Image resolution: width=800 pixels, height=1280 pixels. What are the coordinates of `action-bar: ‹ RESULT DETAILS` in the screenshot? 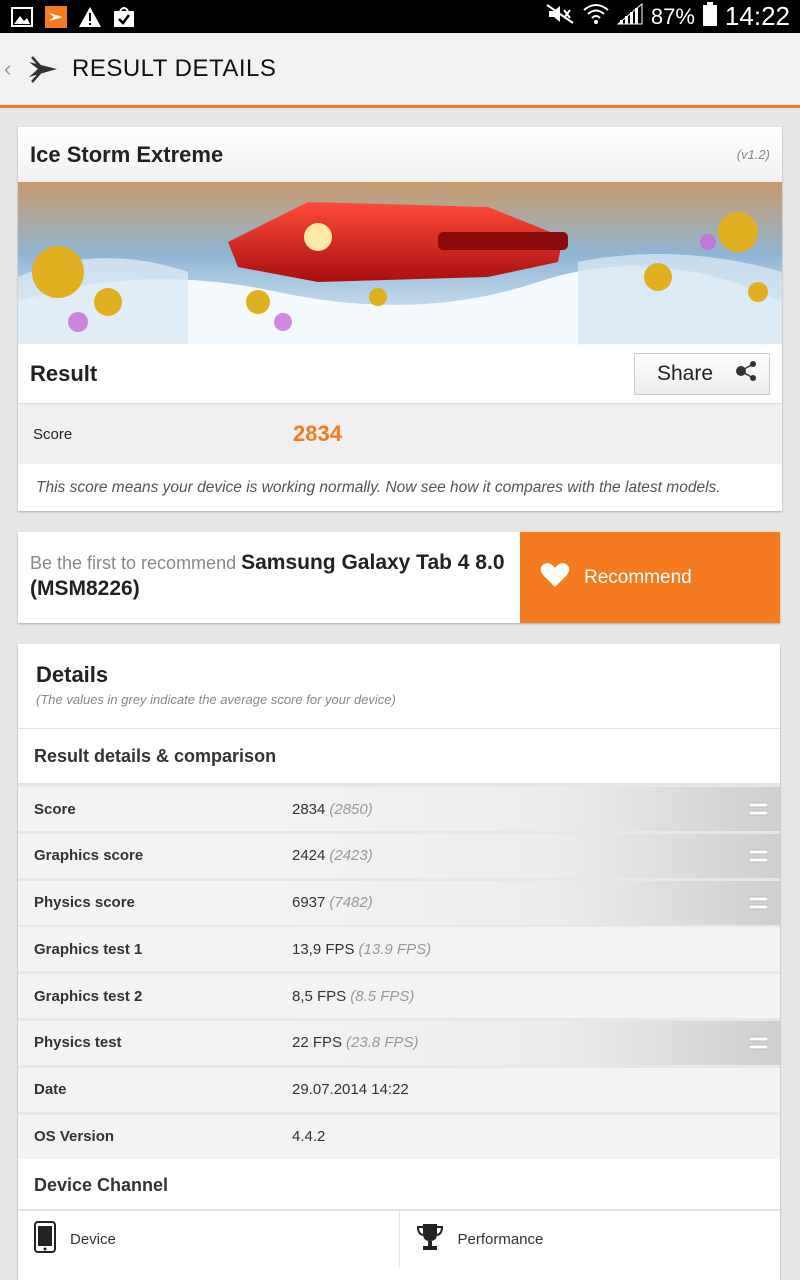 It's located at (400, 70).